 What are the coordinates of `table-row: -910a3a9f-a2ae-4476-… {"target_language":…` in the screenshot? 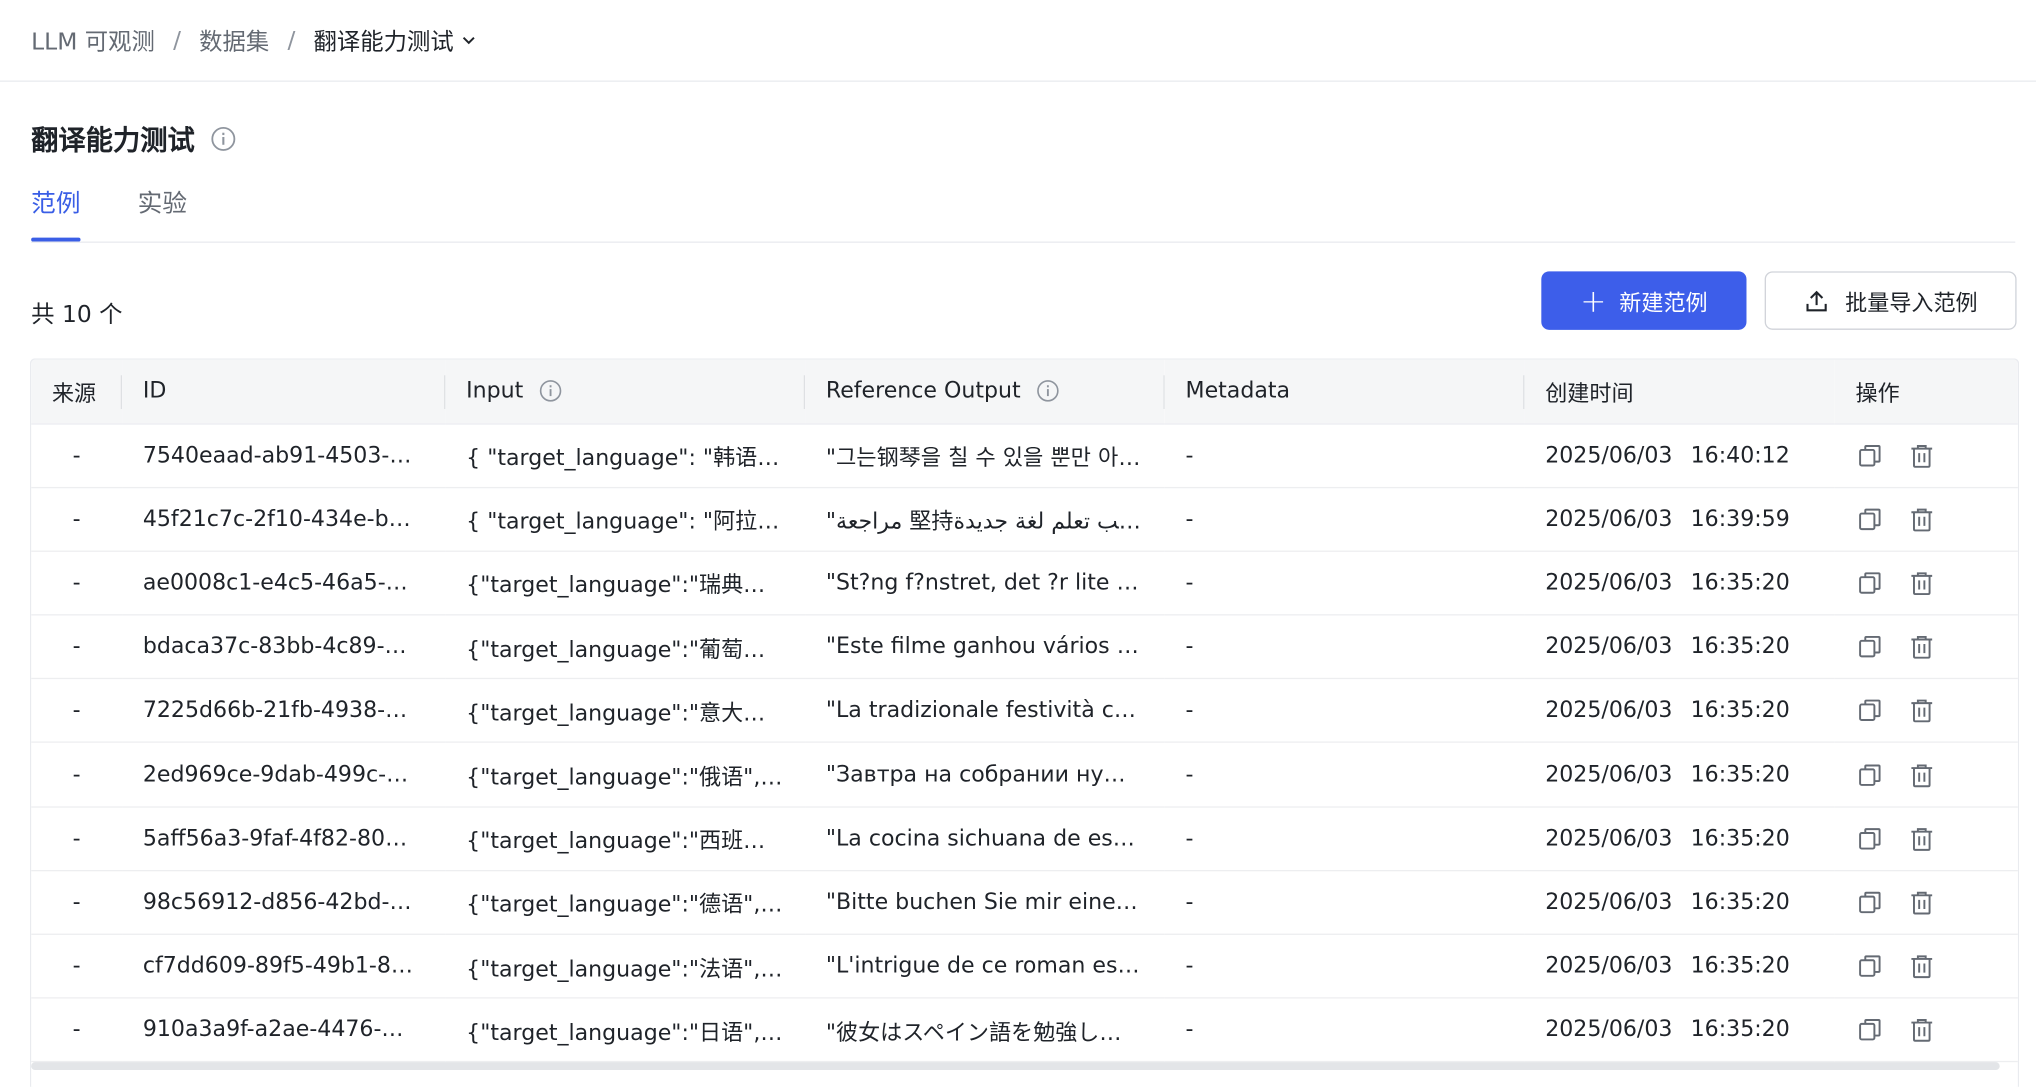 It's located at (1024, 1030).